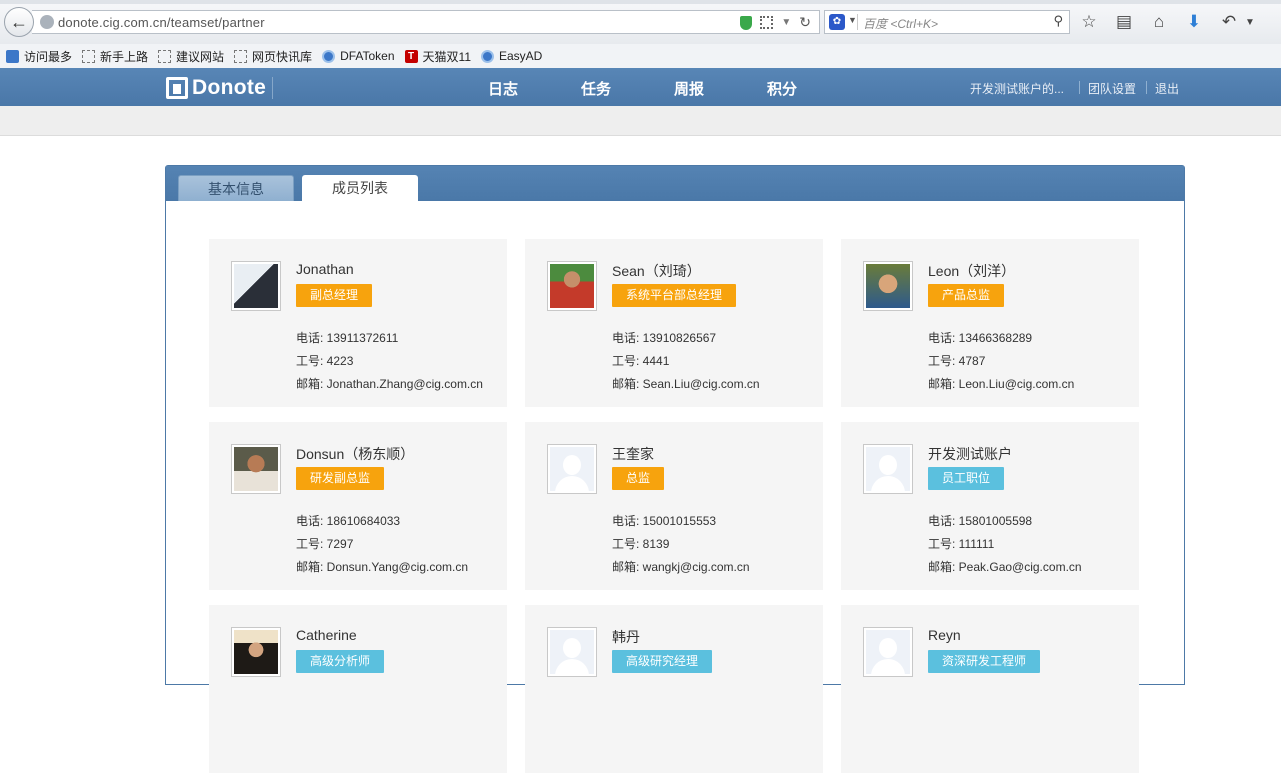 The width and height of the screenshot is (1281, 773). Describe the element at coordinates (746, 22) in the screenshot. I see `security-shield-icon` at that location.